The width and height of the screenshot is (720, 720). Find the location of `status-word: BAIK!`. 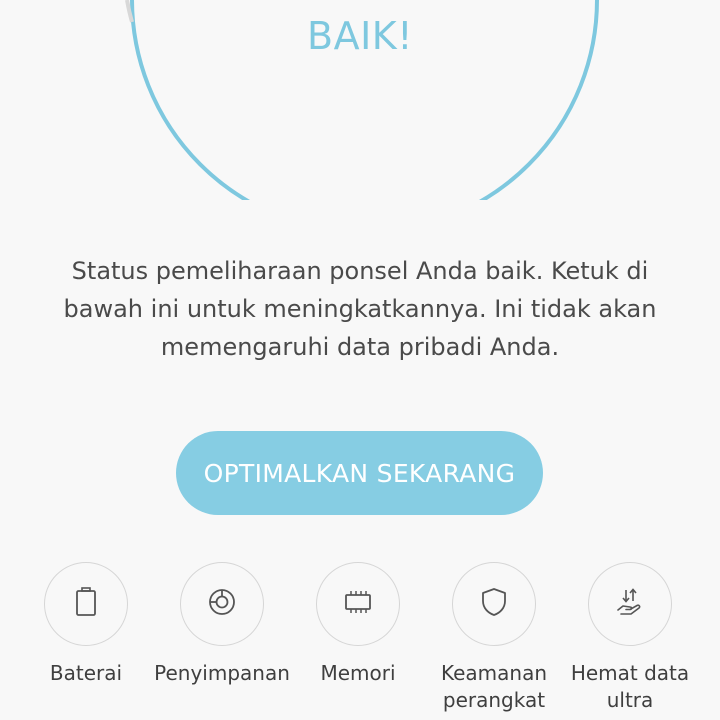

status-word: BAIK! is located at coordinates (360, 36).